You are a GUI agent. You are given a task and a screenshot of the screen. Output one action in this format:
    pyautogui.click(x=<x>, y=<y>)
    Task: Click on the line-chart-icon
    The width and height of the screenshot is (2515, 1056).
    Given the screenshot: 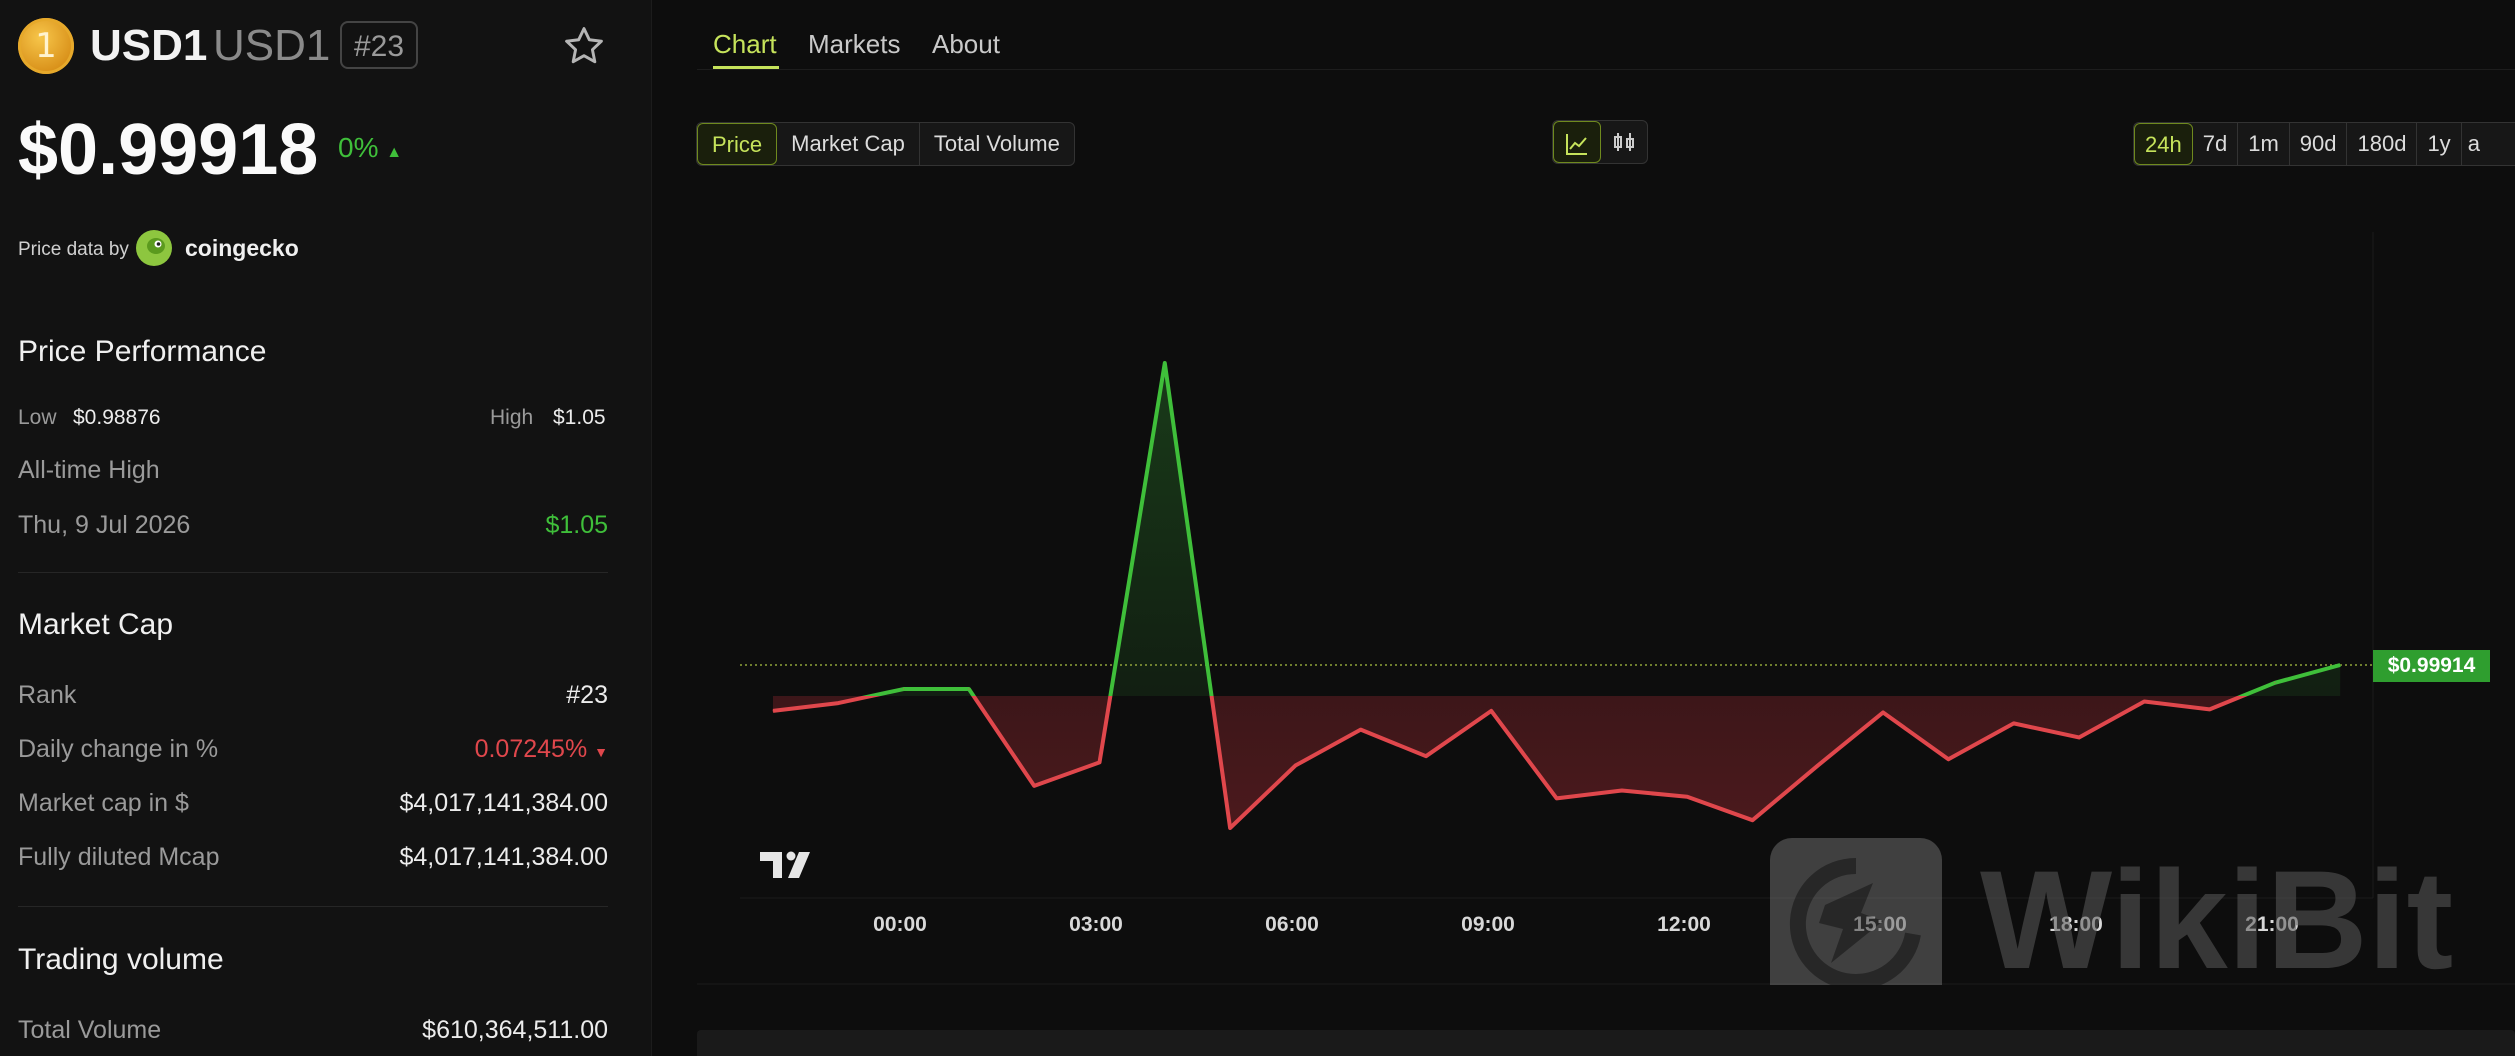 What is the action you would take?
    pyautogui.click(x=1576, y=144)
    